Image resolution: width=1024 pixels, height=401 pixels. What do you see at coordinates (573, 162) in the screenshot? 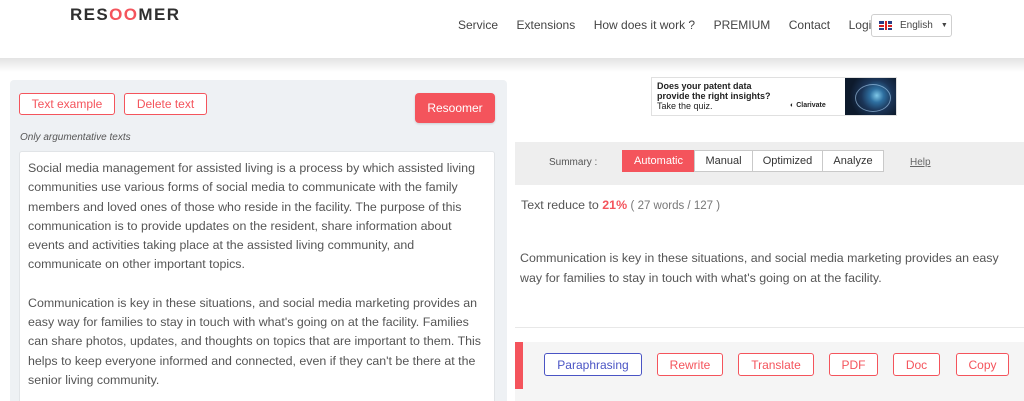
I see `summary-label: Summary :` at bounding box center [573, 162].